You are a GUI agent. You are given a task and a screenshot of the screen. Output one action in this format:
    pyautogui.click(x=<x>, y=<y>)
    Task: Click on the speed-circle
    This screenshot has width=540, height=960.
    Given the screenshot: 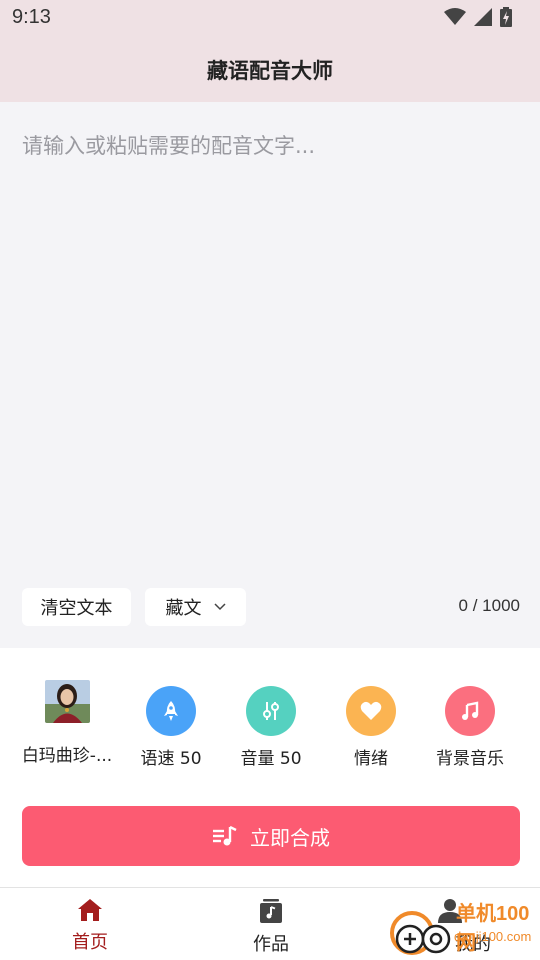 What is the action you would take?
    pyautogui.click(x=171, y=711)
    